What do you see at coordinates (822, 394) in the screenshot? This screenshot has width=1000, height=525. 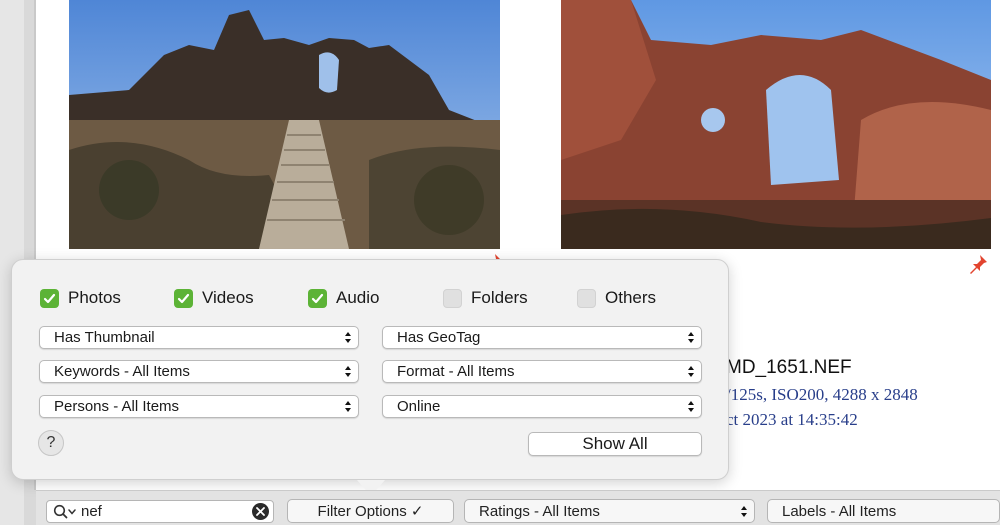 I see `exif-info: /125s, ISO200, 4288 x 2848` at bounding box center [822, 394].